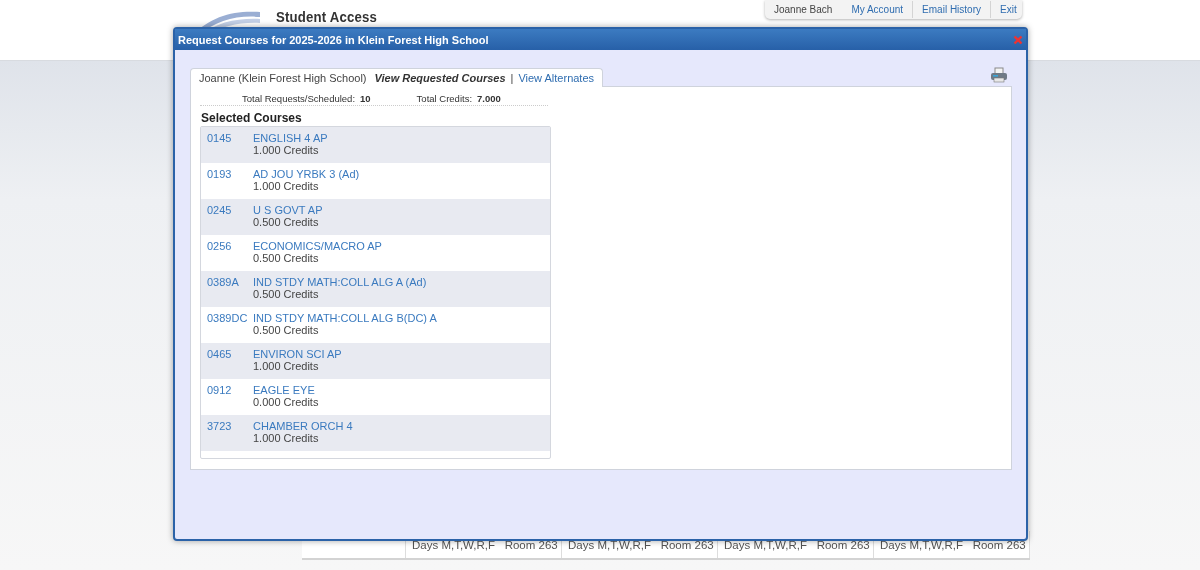 This screenshot has width=1200, height=570. Describe the element at coordinates (306, 174) in the screenshot. I see `course-name-link: AD JOU YRBK 3 (Ad)` at that location.